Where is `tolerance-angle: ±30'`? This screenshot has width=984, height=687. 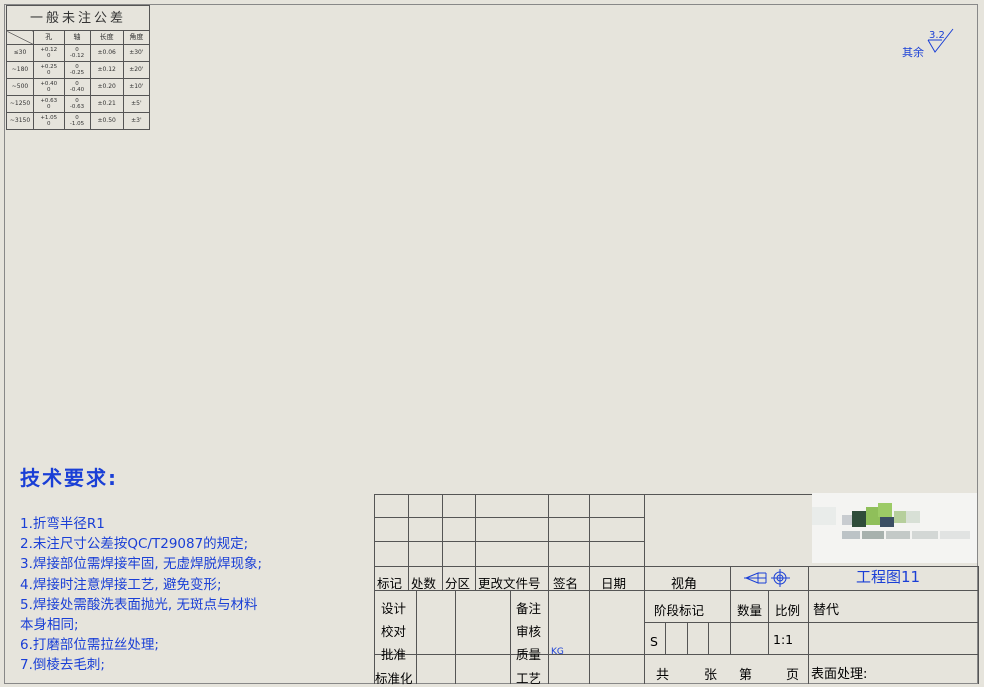 tolerance-angle: ±30' is located at coordinates (136, 53).